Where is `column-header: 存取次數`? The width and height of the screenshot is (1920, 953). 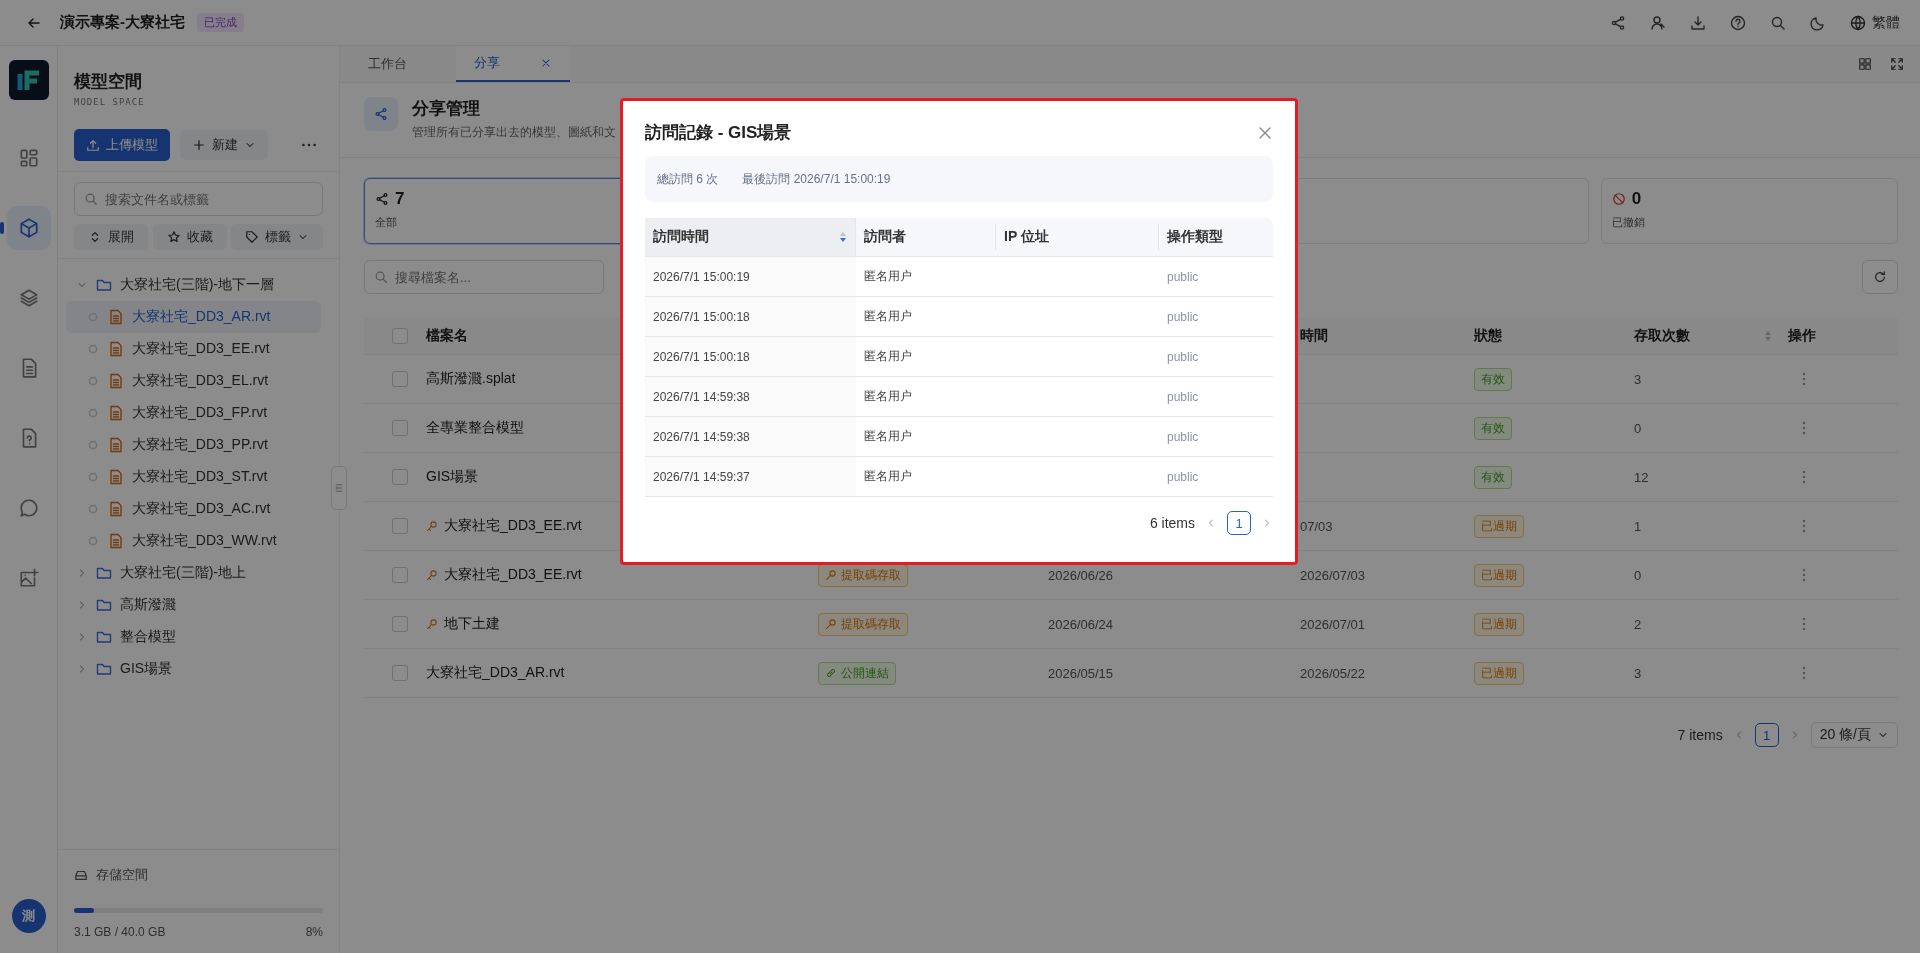 column-header: 存取次數 is located at coordinates (1662, 336).